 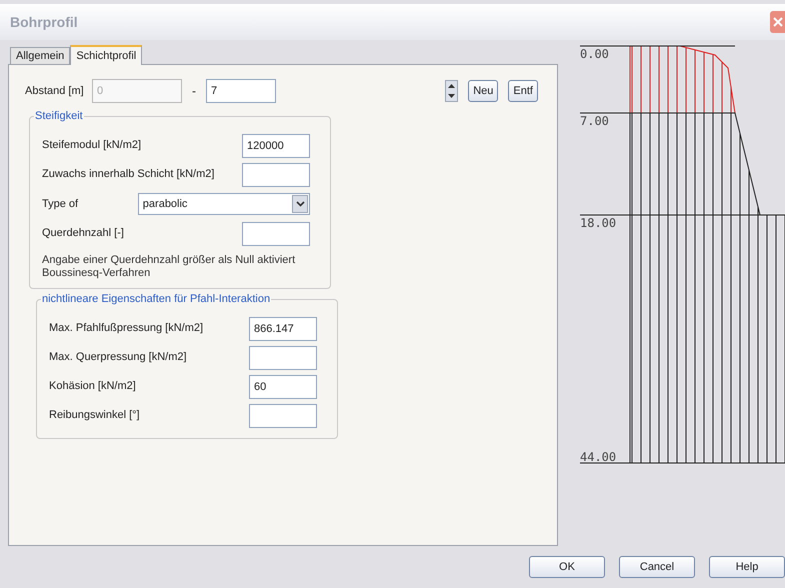 What do you see at coordinates (523, 91) in the screenshot?
I see `toolbar-button: Entf` at bounding box center [523, 91].